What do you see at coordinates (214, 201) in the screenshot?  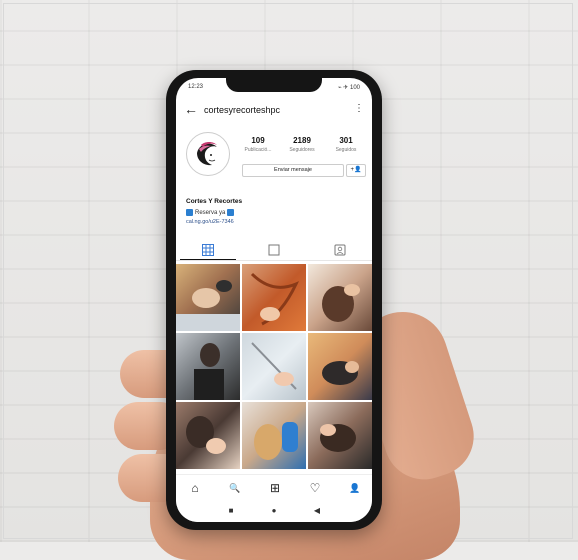 I see `display-name: Cortes Y Recortes` at bounding box center [214, 201].